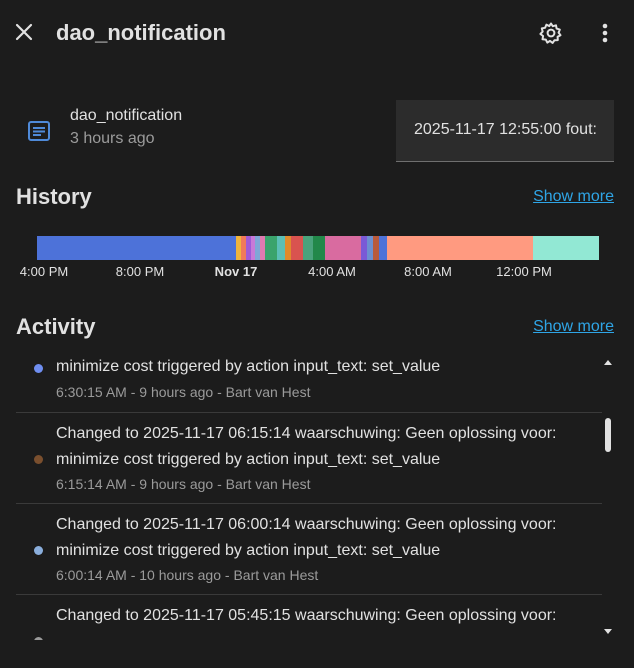 This screenshot has width=634, height=668. I want to click on scrollbar-thumb, so click(608, 435).